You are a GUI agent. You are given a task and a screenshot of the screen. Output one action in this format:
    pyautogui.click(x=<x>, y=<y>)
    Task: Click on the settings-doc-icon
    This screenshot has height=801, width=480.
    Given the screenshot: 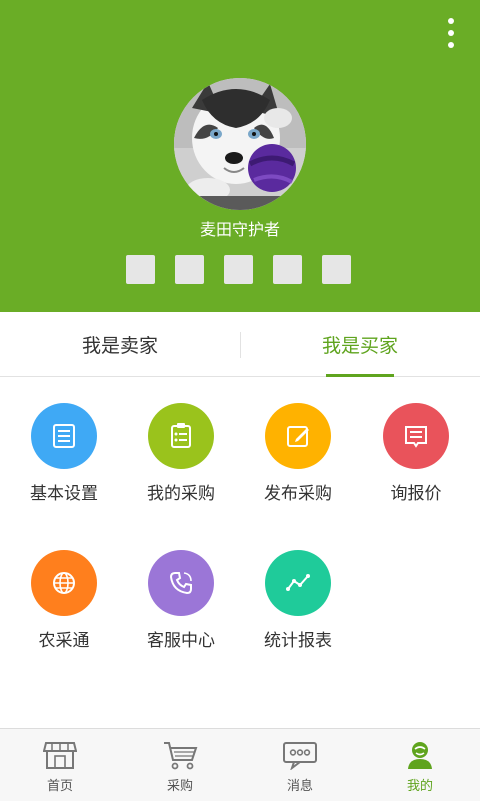 What is the action you would take?
    pyautogui.click(x=64, y=436)
    